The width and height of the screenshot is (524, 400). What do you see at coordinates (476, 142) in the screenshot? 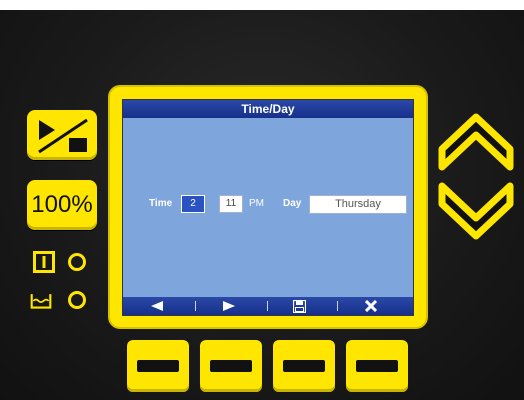
I see `up-arrow-button` at bounding box center [476, 142].